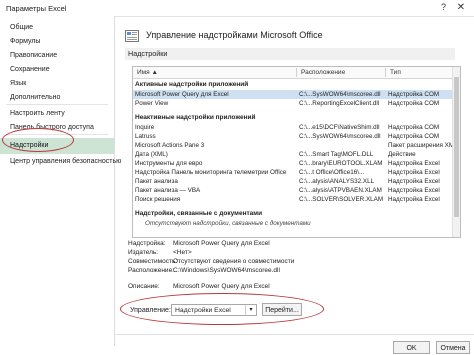 The width and height of the screenshot is (474, 355). I want to click on sidebar-item-formulas: Формулы, so click(57, 42).